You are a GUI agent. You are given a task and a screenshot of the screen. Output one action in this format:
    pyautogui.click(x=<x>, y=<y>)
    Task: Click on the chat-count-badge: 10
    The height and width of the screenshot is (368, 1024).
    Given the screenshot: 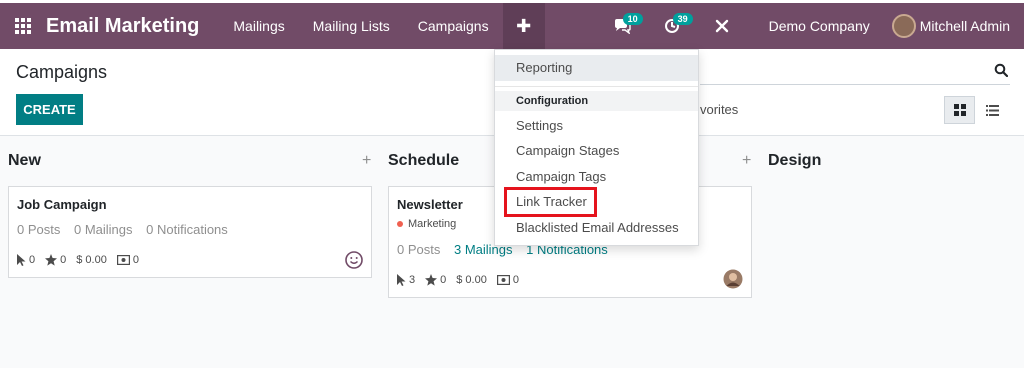 What is the action you would take?
    pyautogui.click(x=632, y=19)
    